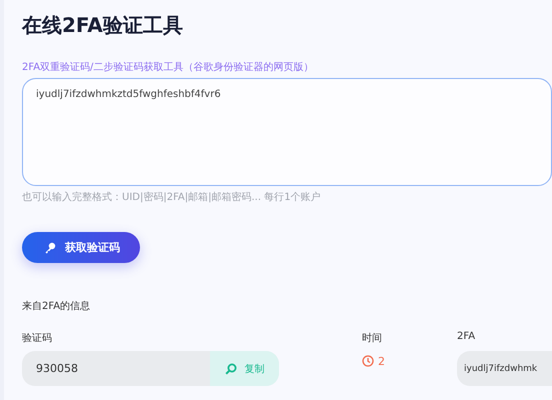  I want to click on secret-label: 2FA, so click(466, 337).